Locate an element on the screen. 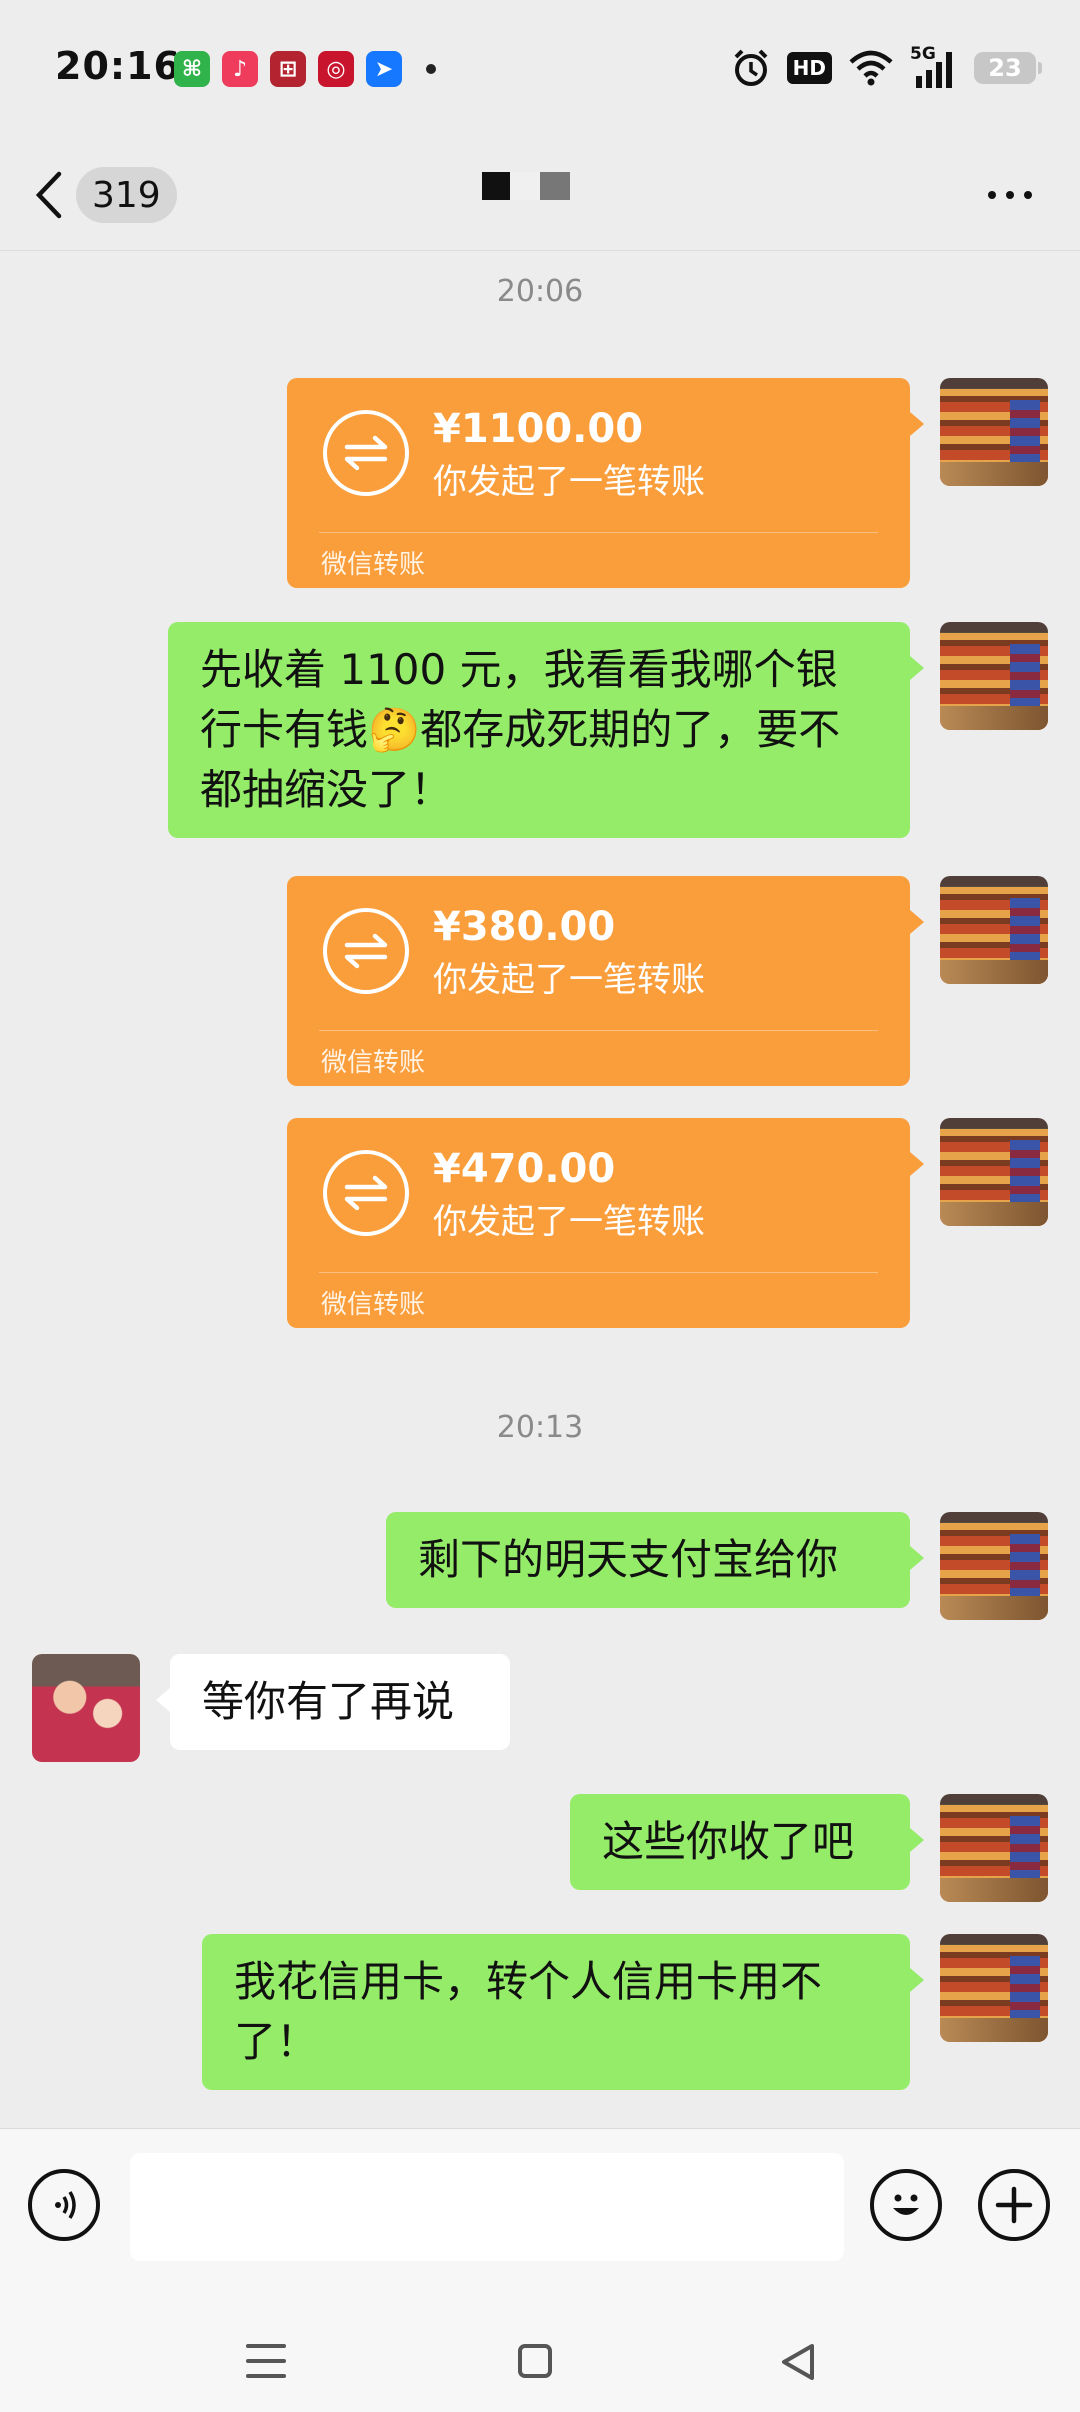 Image resolution: width=1080 pixels, height=2412 pixels. message-input is located at coordinates (487, 2207).